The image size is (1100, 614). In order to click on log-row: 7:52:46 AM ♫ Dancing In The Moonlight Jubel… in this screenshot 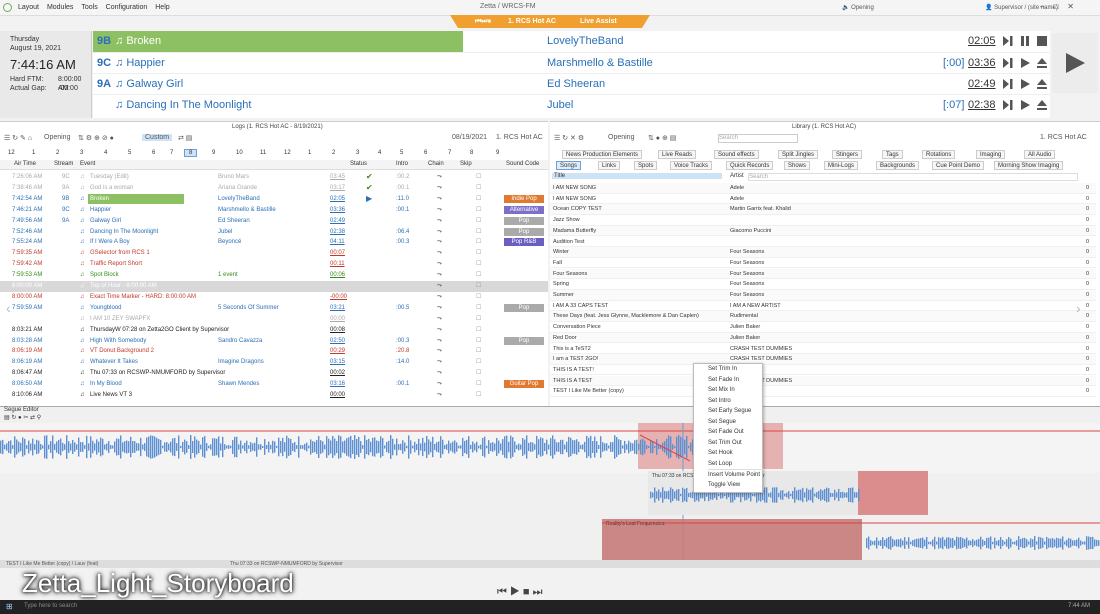, I will do `click(274, 232)`.